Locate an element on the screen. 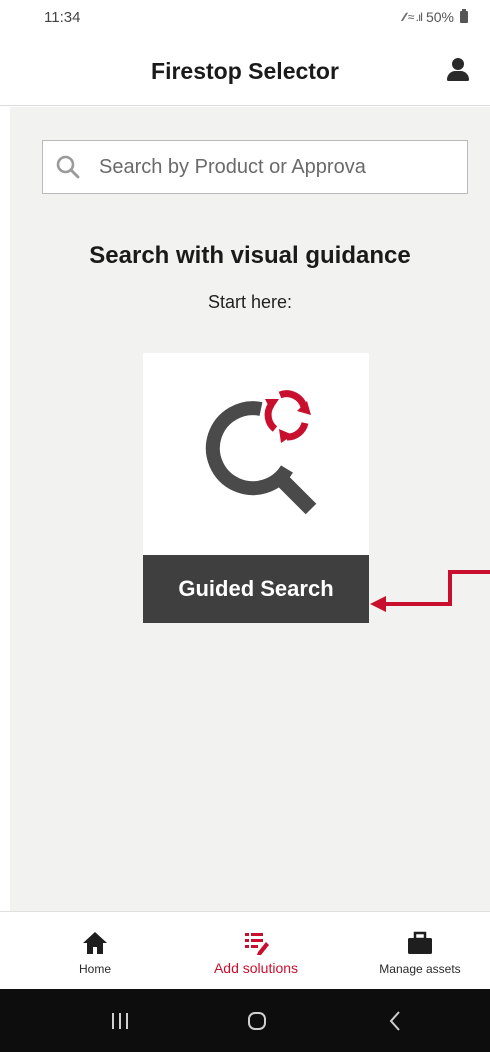  guided-search-label: Guided Search is located at coordinates (256, 589).